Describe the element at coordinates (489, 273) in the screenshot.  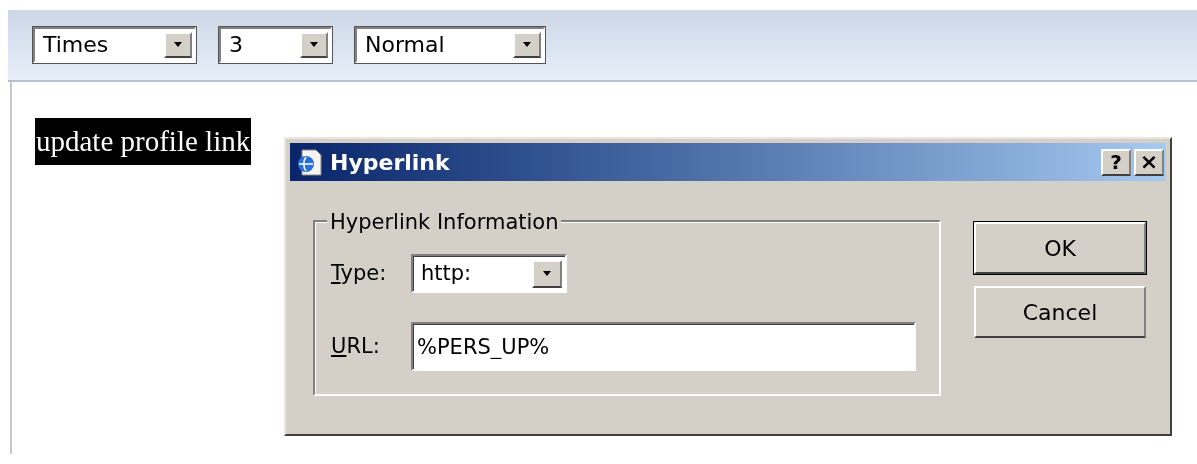
I see `type-dropdown: http:` at that location.